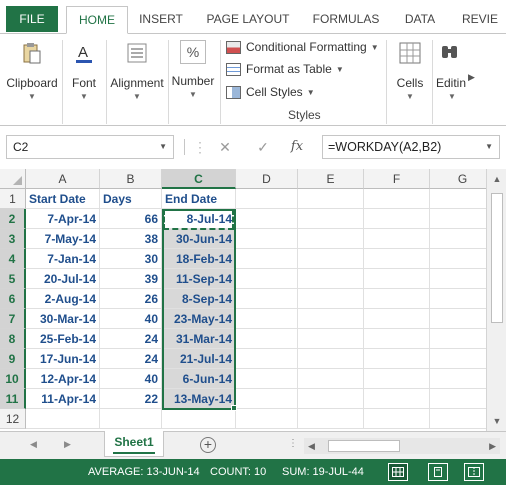 The image size is (506, 485). I want to click on cell-e7, so click(331, 319).